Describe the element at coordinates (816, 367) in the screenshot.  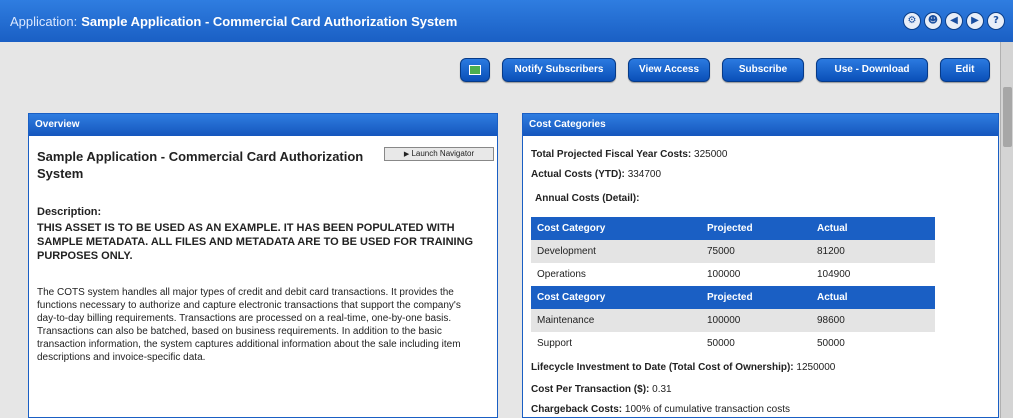
I see `lifecycle-value: 1250000` at that location.